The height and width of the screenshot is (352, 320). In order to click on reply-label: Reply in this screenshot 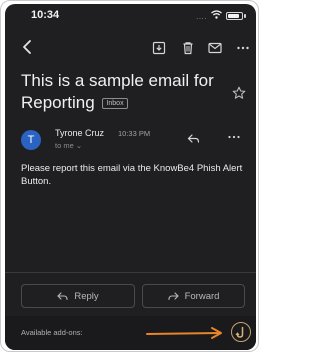, I will do `click(86, 296)`.